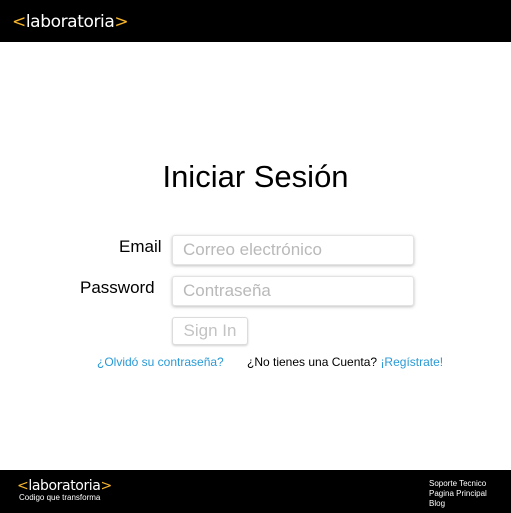 The width and height of the screenshot is (511, 513). I want to click on page-title: Iniciar Sesión, so click(255, 176).